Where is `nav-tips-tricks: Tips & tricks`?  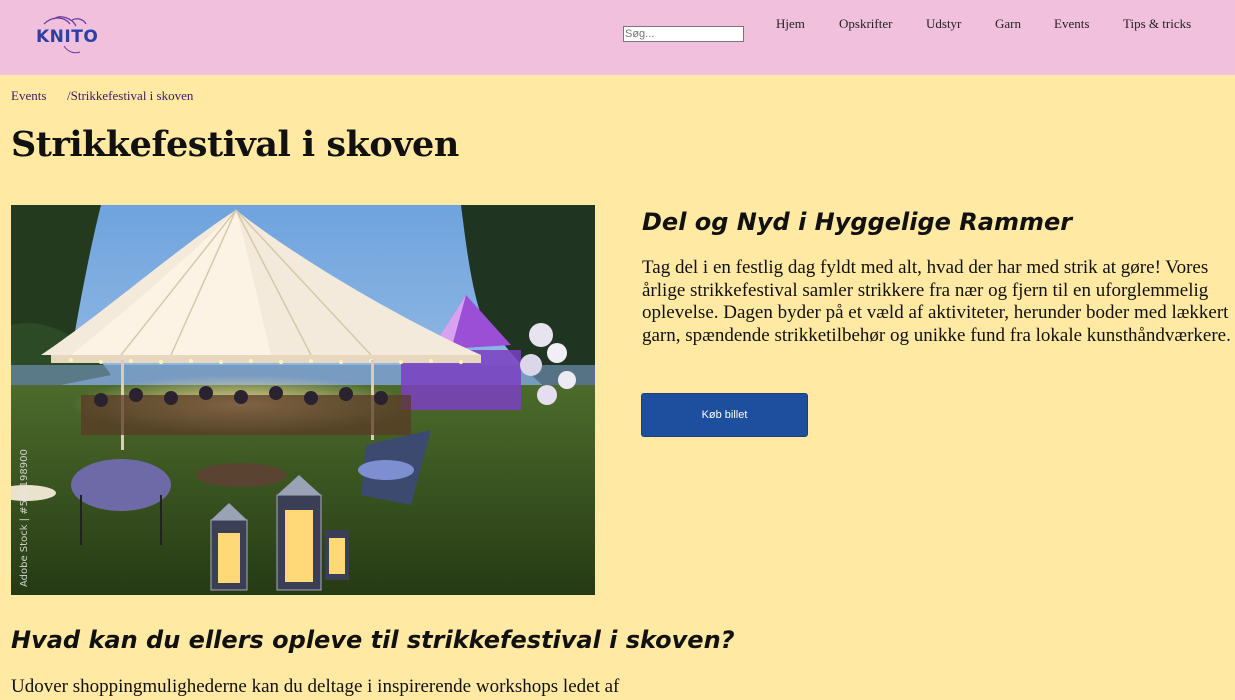 nav-tips-tricks: Tips & tricks is located at coordinates (1157, 24).